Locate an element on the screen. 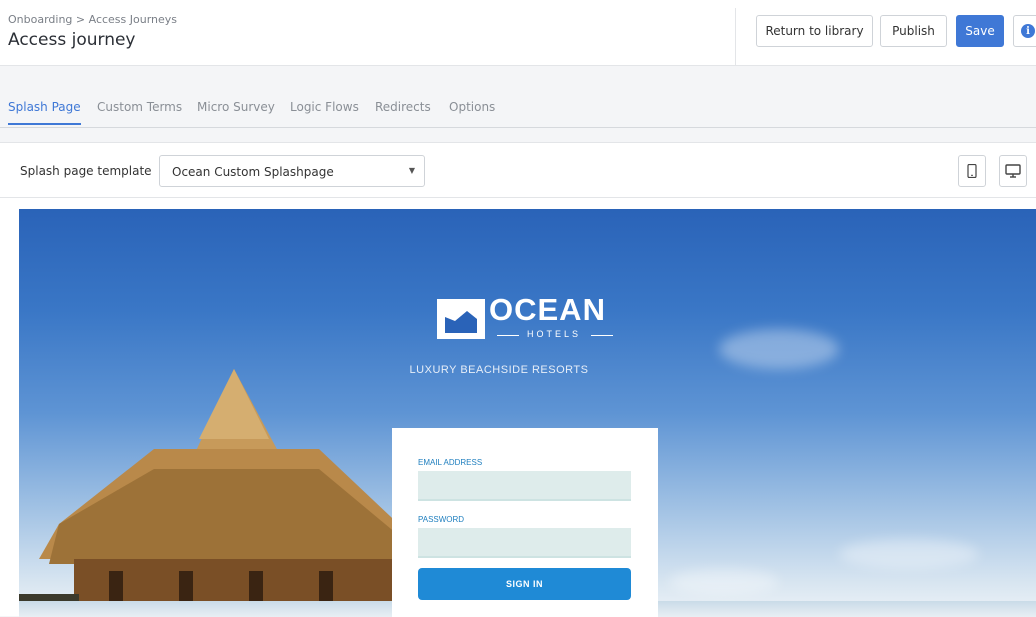  login-card: EMAIL ADDRESS PASSWORD SIGN IN is located at coordinates (525, 522).